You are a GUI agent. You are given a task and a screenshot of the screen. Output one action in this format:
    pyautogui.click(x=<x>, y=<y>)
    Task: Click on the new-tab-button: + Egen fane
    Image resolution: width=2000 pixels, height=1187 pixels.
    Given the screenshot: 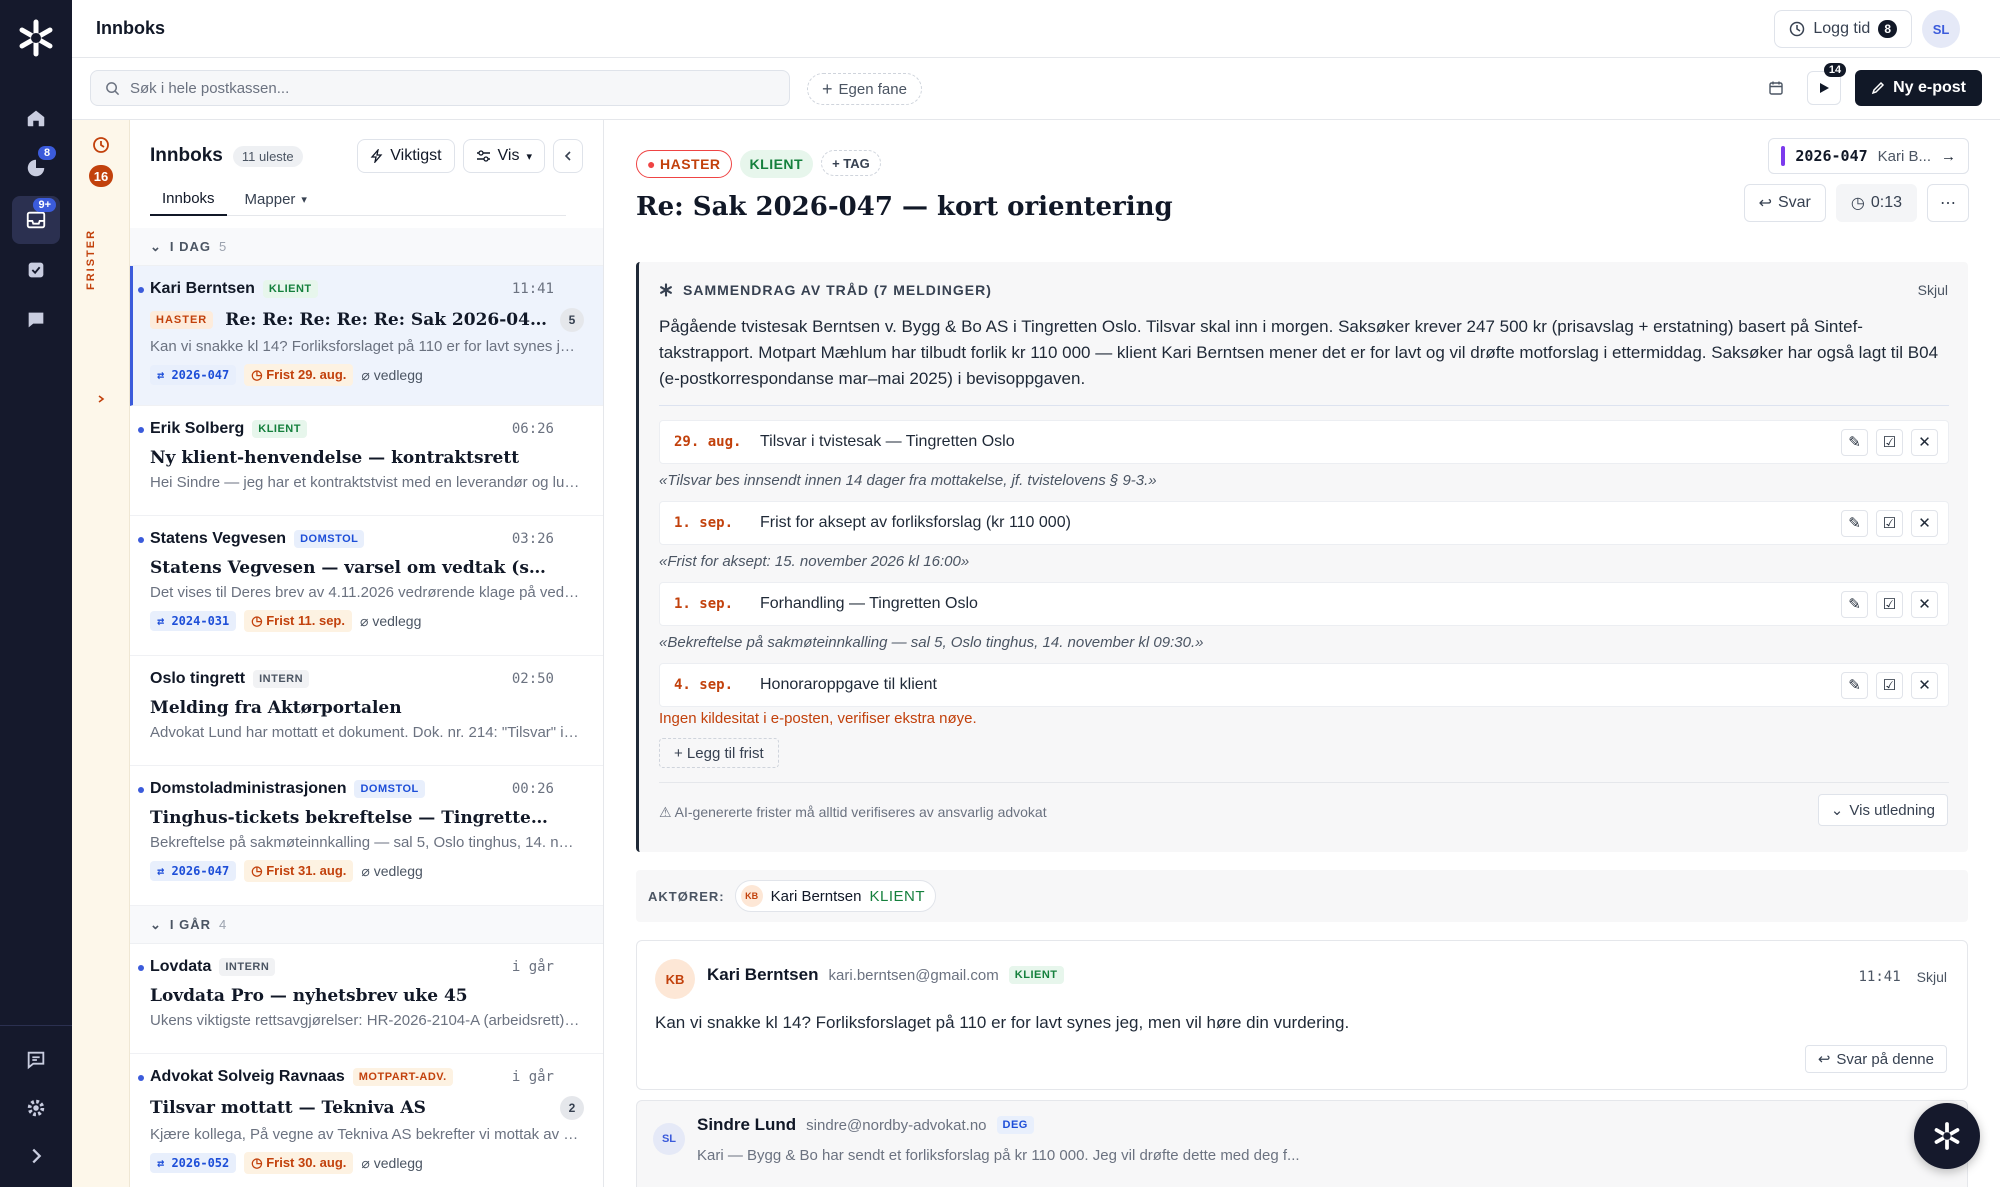 What is the action you would take?
    pyautogui.click(x=864, y=89)
    